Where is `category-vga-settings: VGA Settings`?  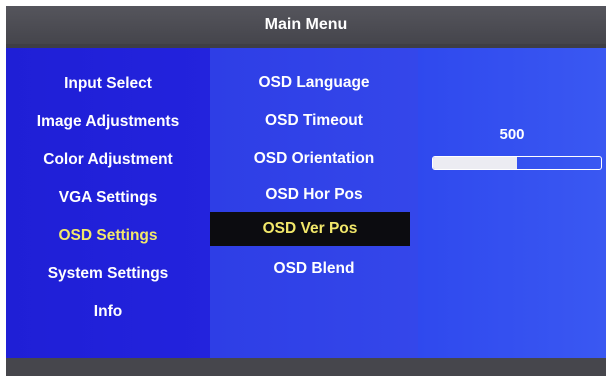
category-vga-settings: VGA Settings is located at coordinates (108, 198).